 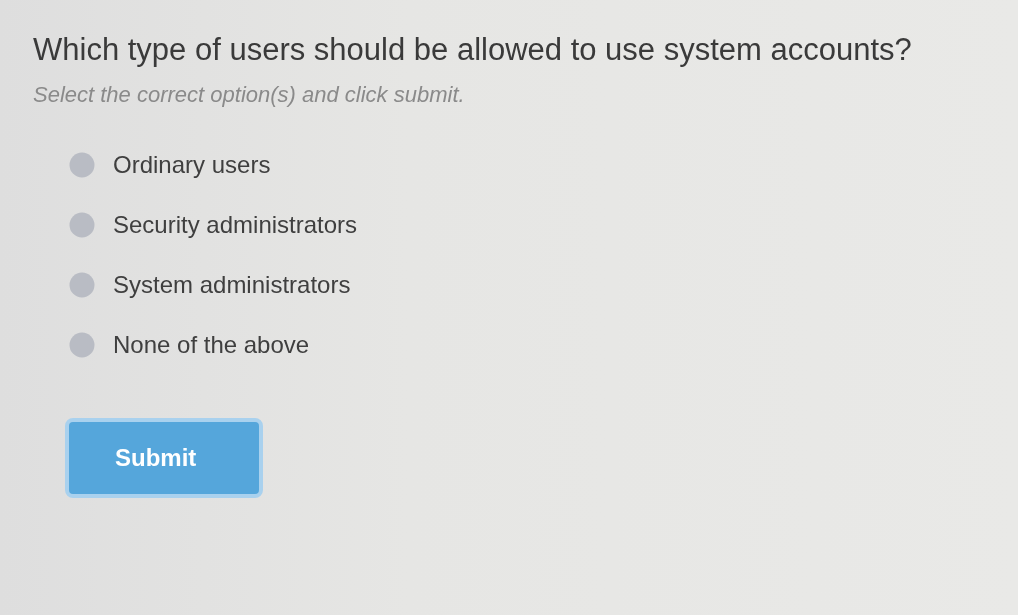 I want to click on option-label: Security administrators, so click(x=235, y=225).